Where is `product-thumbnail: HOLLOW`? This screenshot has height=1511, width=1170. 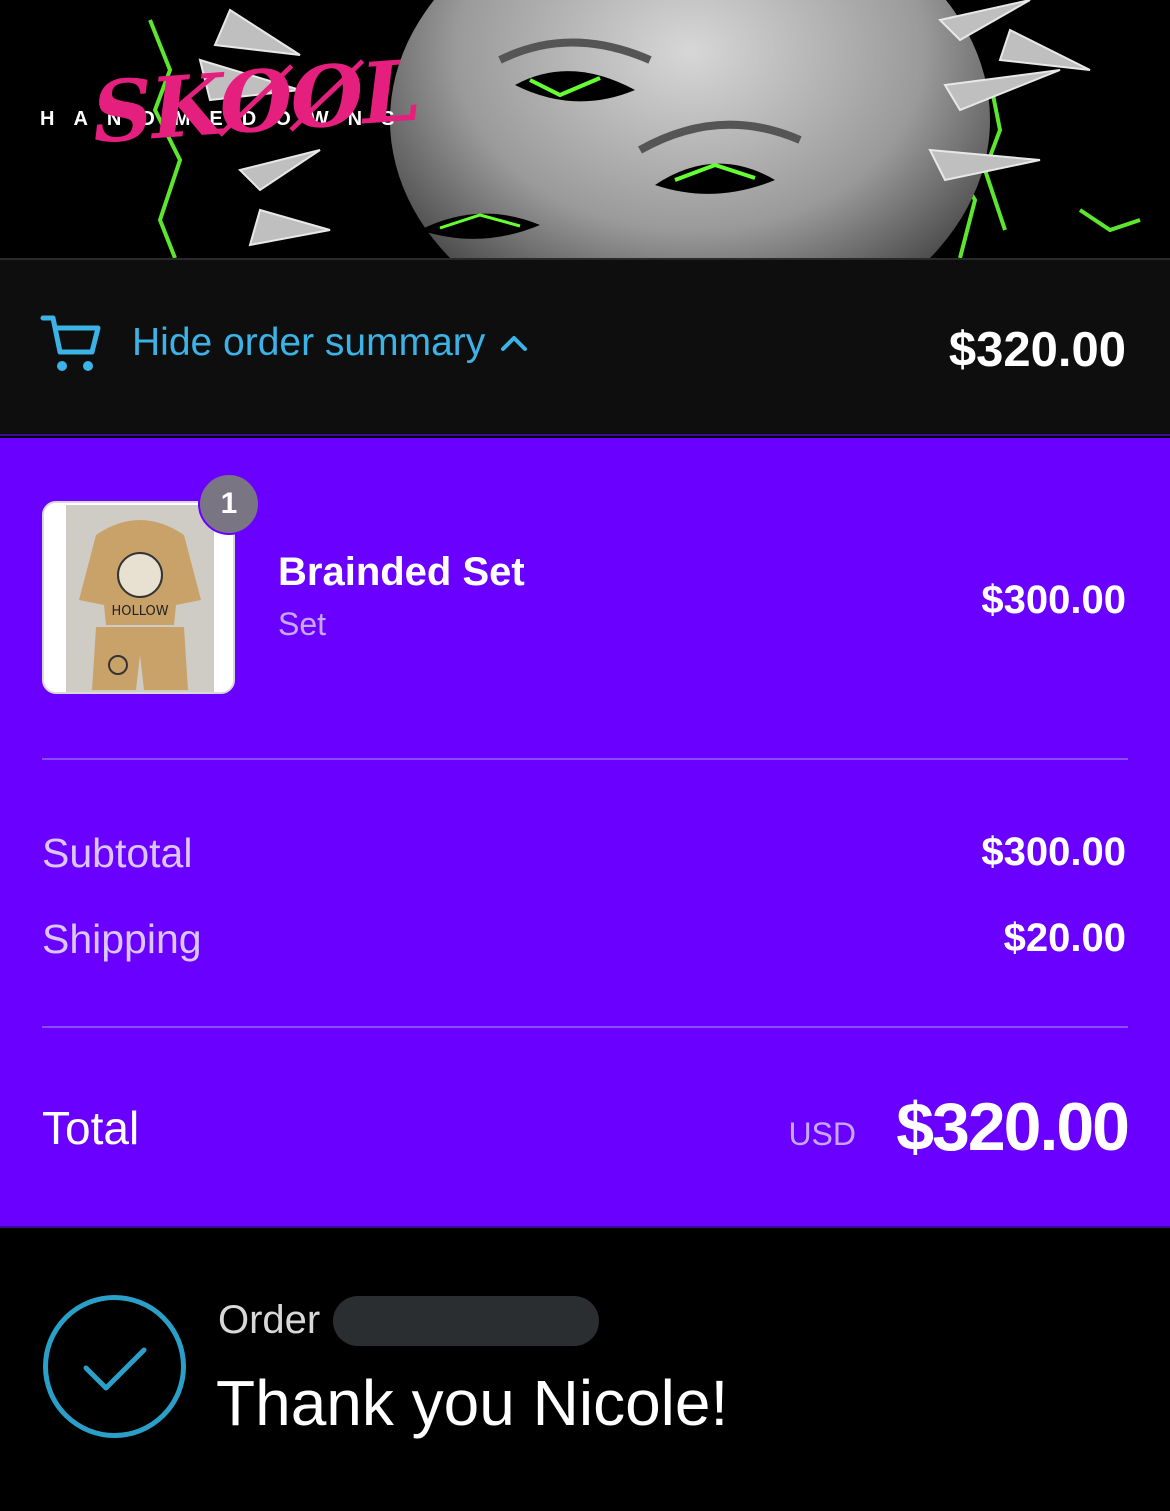
product-thumbnail: HOLLOW is located at coordinates (138, 597).